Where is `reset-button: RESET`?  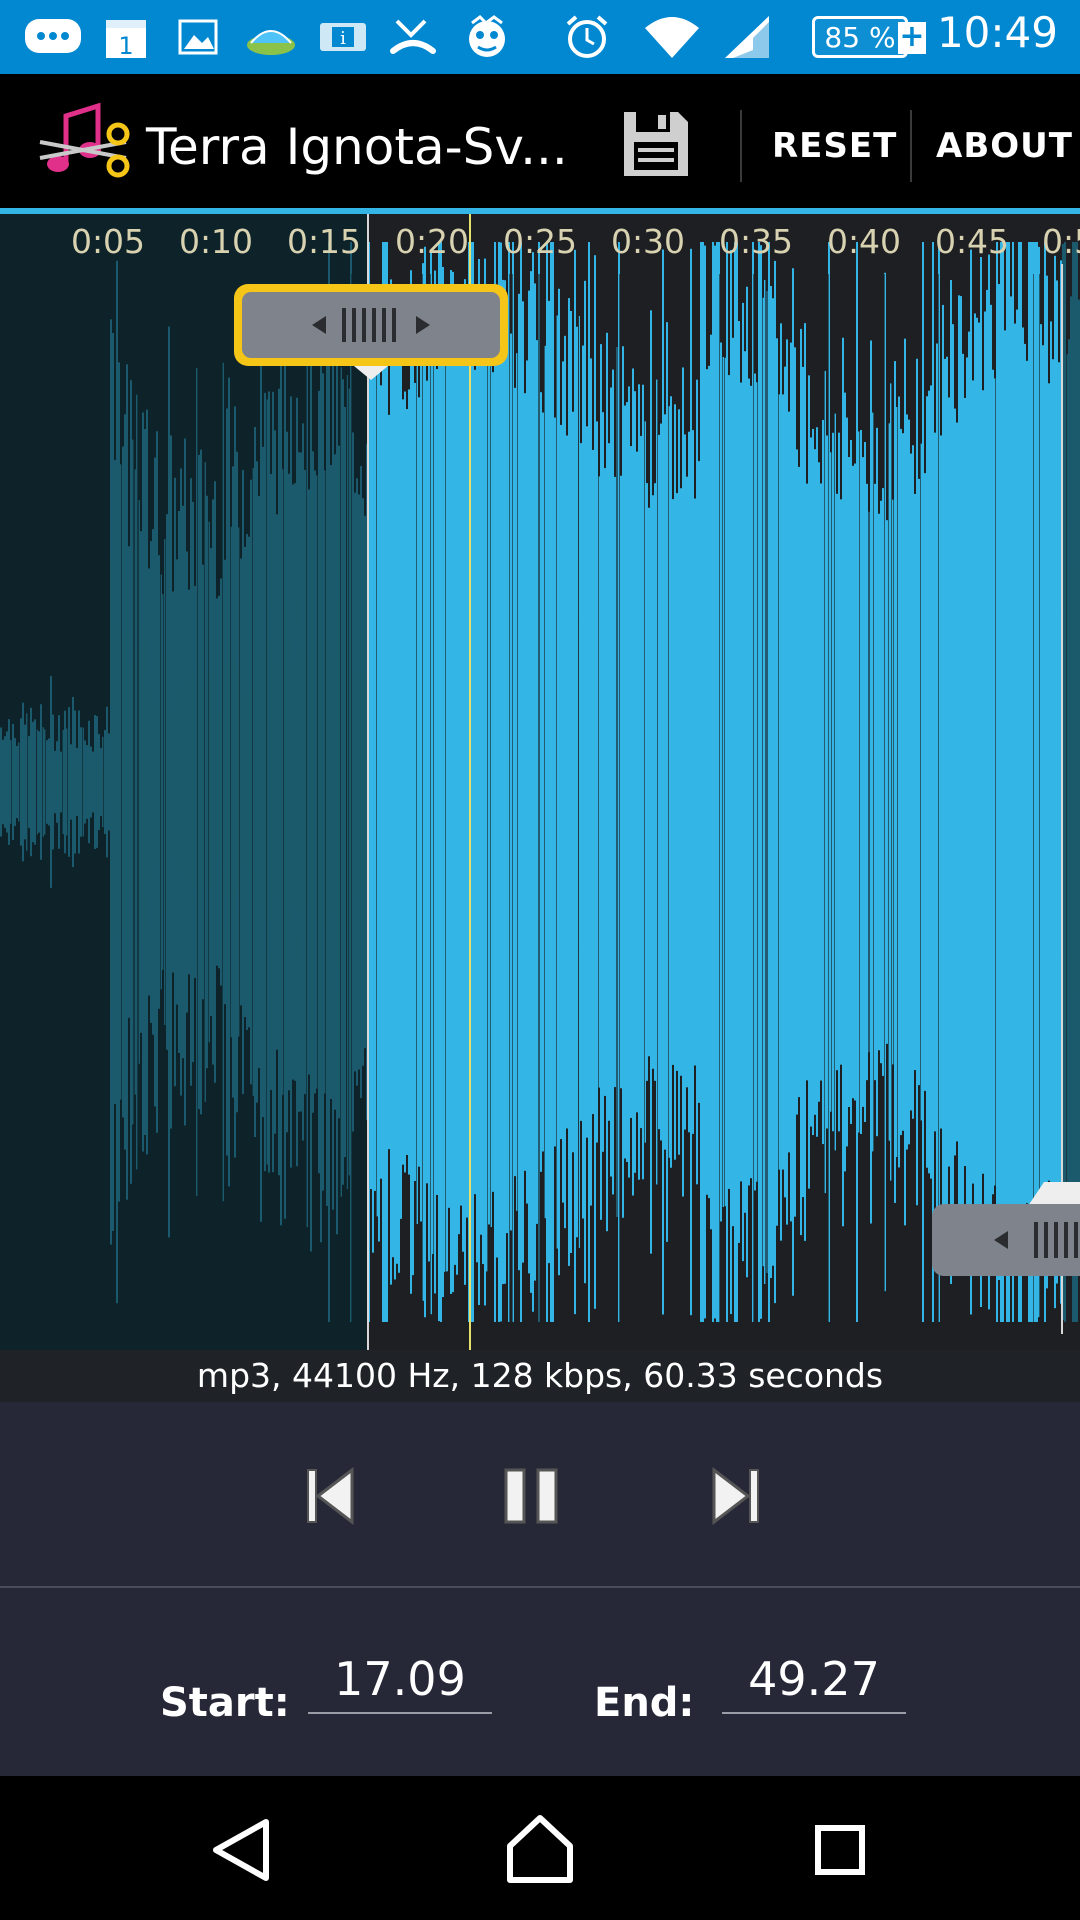 reset-button: RESET is located at coordinates (834, 146).